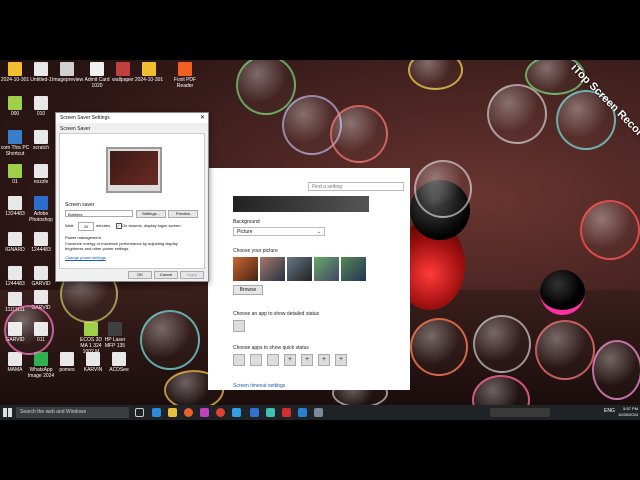  I want to click on desktop-icon: HP Laser MFP 135, so click(115, 335).